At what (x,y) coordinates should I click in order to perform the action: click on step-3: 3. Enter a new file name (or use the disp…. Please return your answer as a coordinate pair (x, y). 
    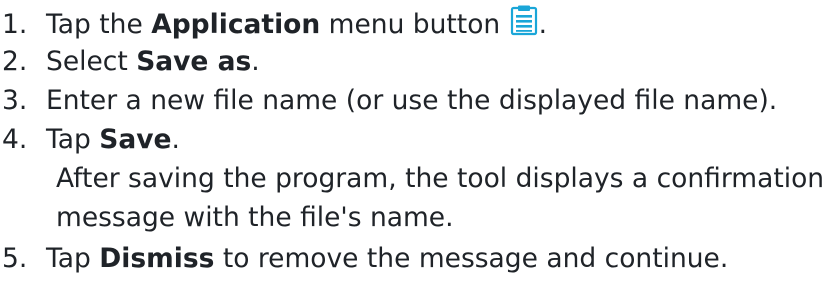
    Looking at the image, I should click on (388, 101).